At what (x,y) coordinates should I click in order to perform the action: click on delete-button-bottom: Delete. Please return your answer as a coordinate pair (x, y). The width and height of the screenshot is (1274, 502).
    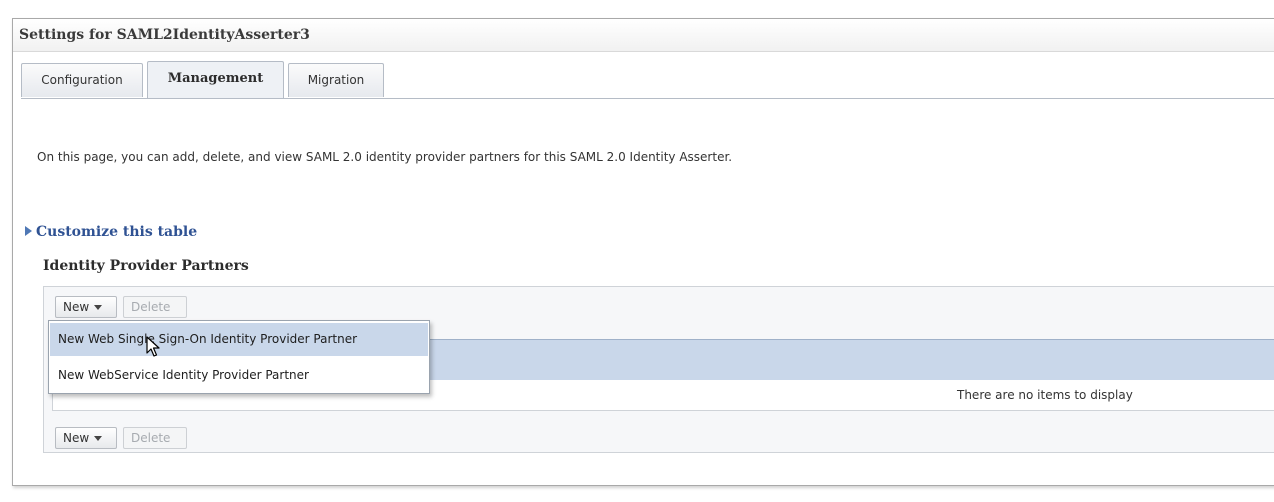
    Looking at the image, I should click on (155, 438).